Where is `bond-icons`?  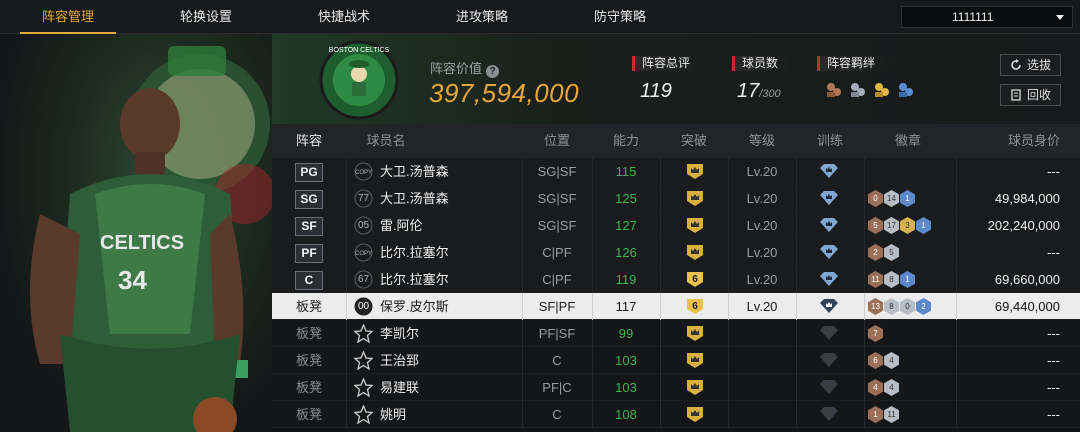 bond-icons is located at coordinates (870, 90).